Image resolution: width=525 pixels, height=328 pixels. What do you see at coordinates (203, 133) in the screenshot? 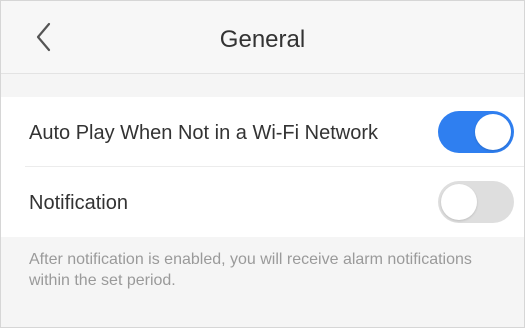
I see `auto-play-label: Auto Play When Not in a Wi-Fi Network` at bounding box center [203, 133].